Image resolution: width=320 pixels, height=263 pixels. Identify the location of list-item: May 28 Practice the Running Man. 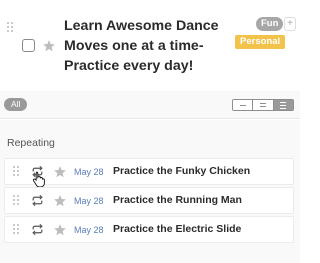
(149, 200).